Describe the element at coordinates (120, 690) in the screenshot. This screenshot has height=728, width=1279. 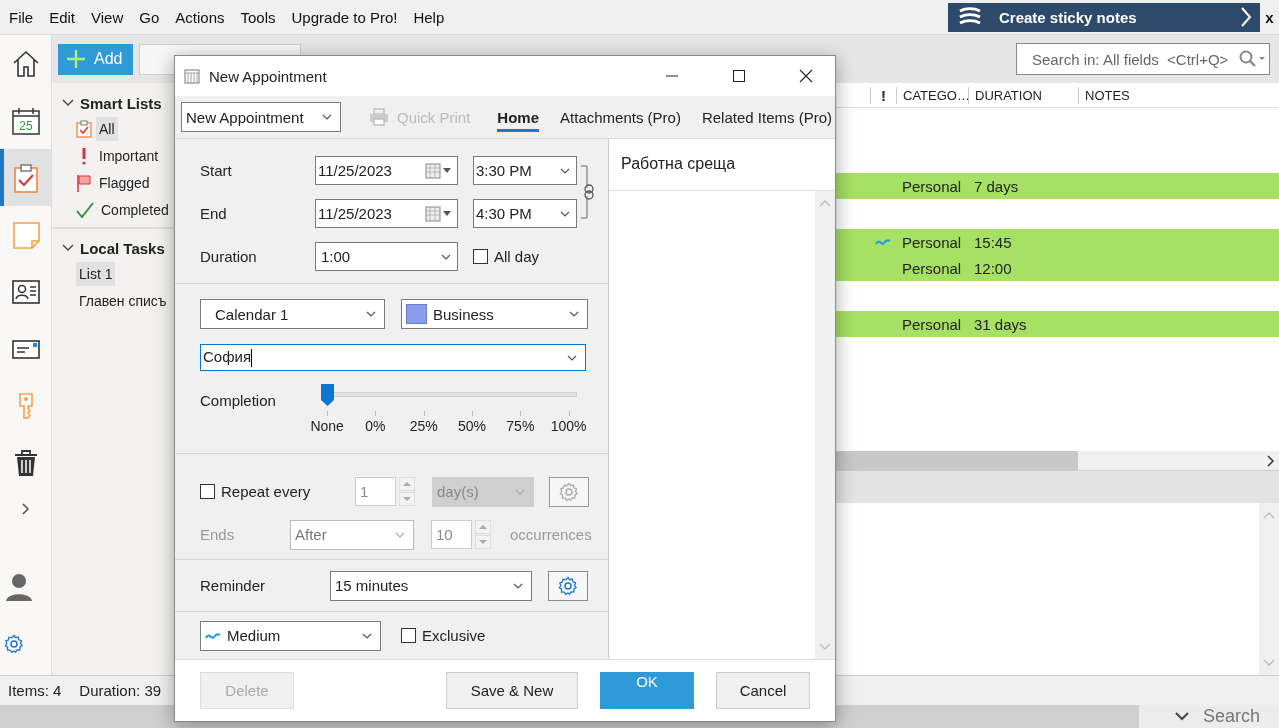
I see `status-text: Duration: 39` at that location.